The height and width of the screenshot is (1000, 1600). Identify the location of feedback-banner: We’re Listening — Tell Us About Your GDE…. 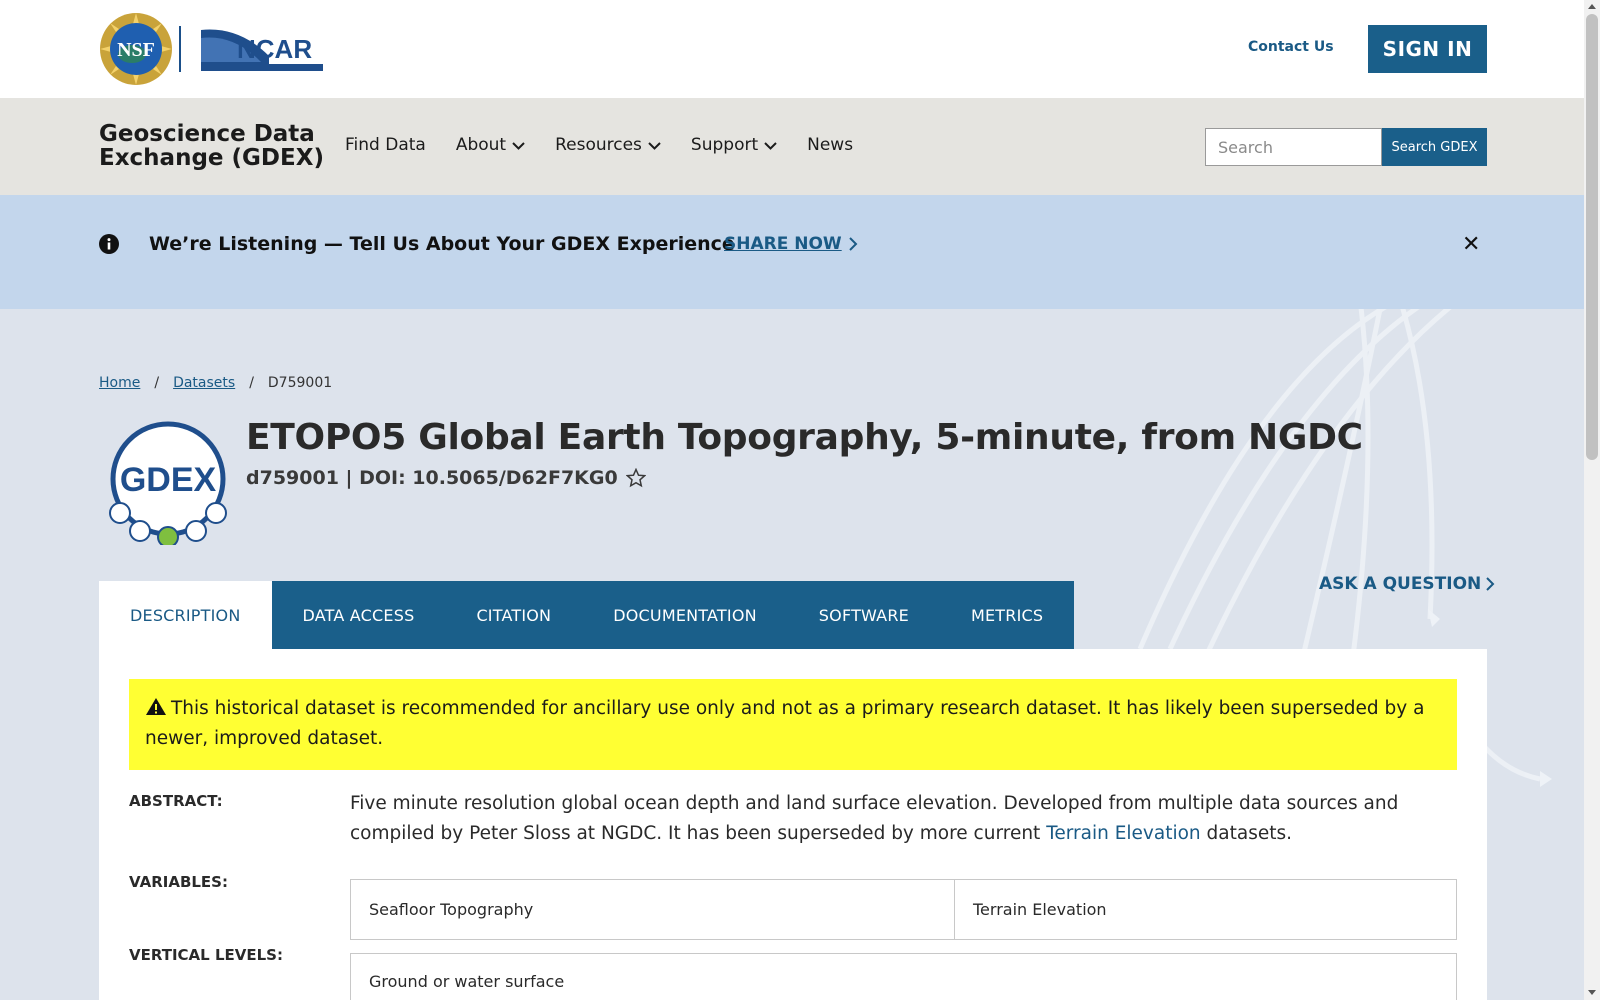
(792, 252).